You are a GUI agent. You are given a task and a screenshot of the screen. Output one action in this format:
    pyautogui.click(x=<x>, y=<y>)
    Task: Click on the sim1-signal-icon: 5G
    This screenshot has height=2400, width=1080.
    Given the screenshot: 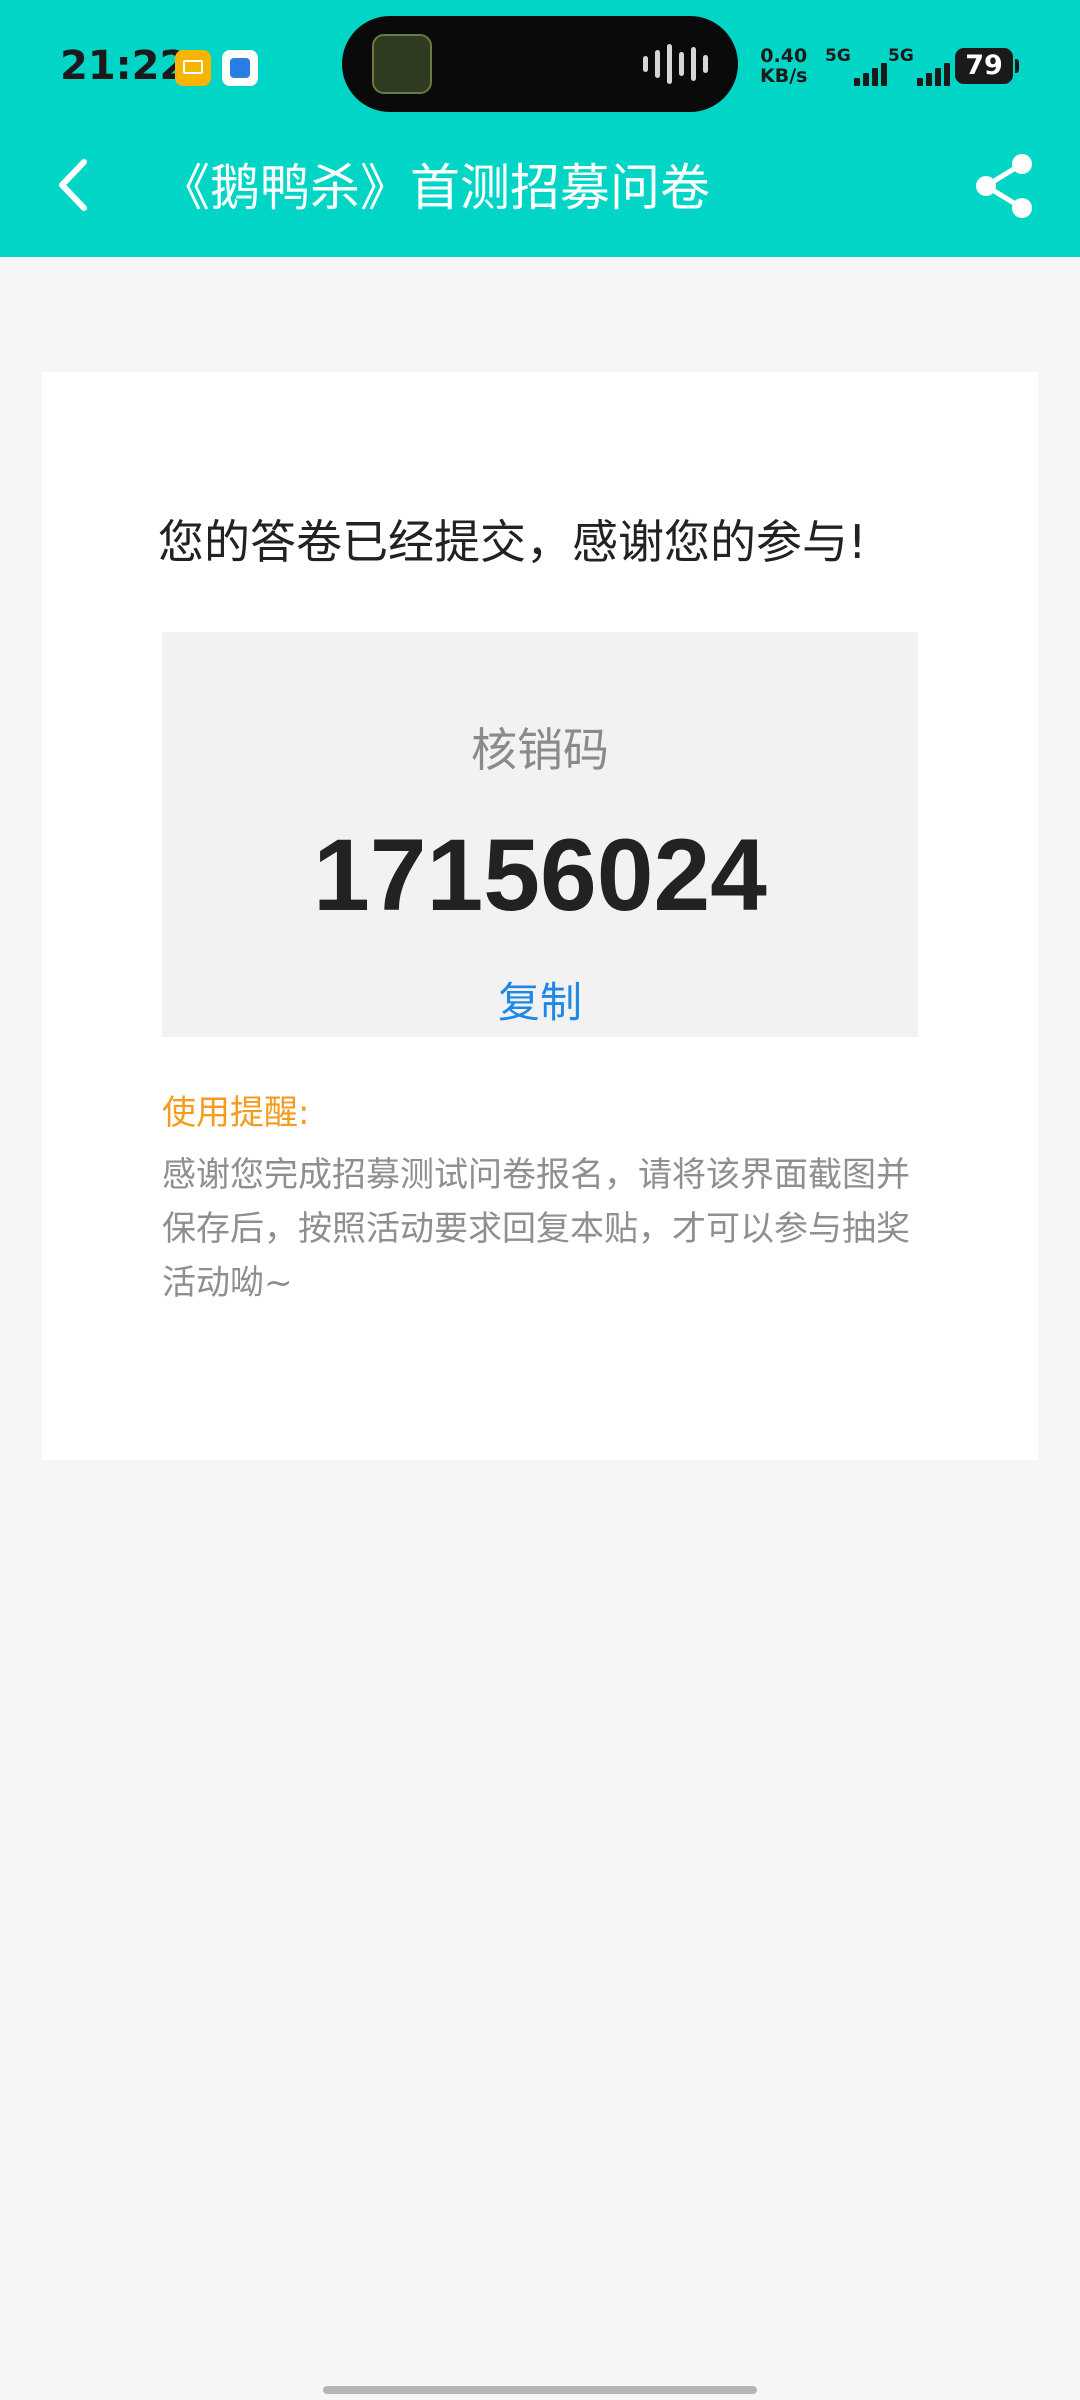 What is the action you would take?
    pyautogui.click(x=856, y=66)
    